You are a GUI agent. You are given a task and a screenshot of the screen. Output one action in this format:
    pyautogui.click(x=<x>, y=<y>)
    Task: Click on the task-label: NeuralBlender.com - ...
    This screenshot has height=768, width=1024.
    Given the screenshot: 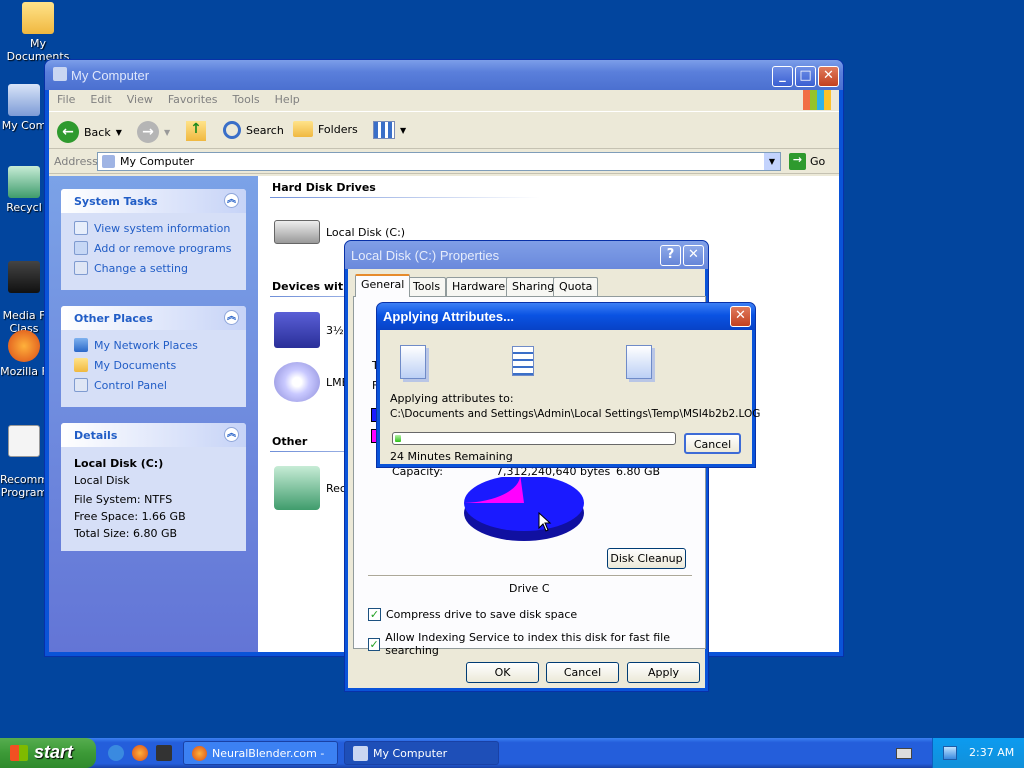 What is the action you would take?
    pyautogui.click(x=268, y=757)
    